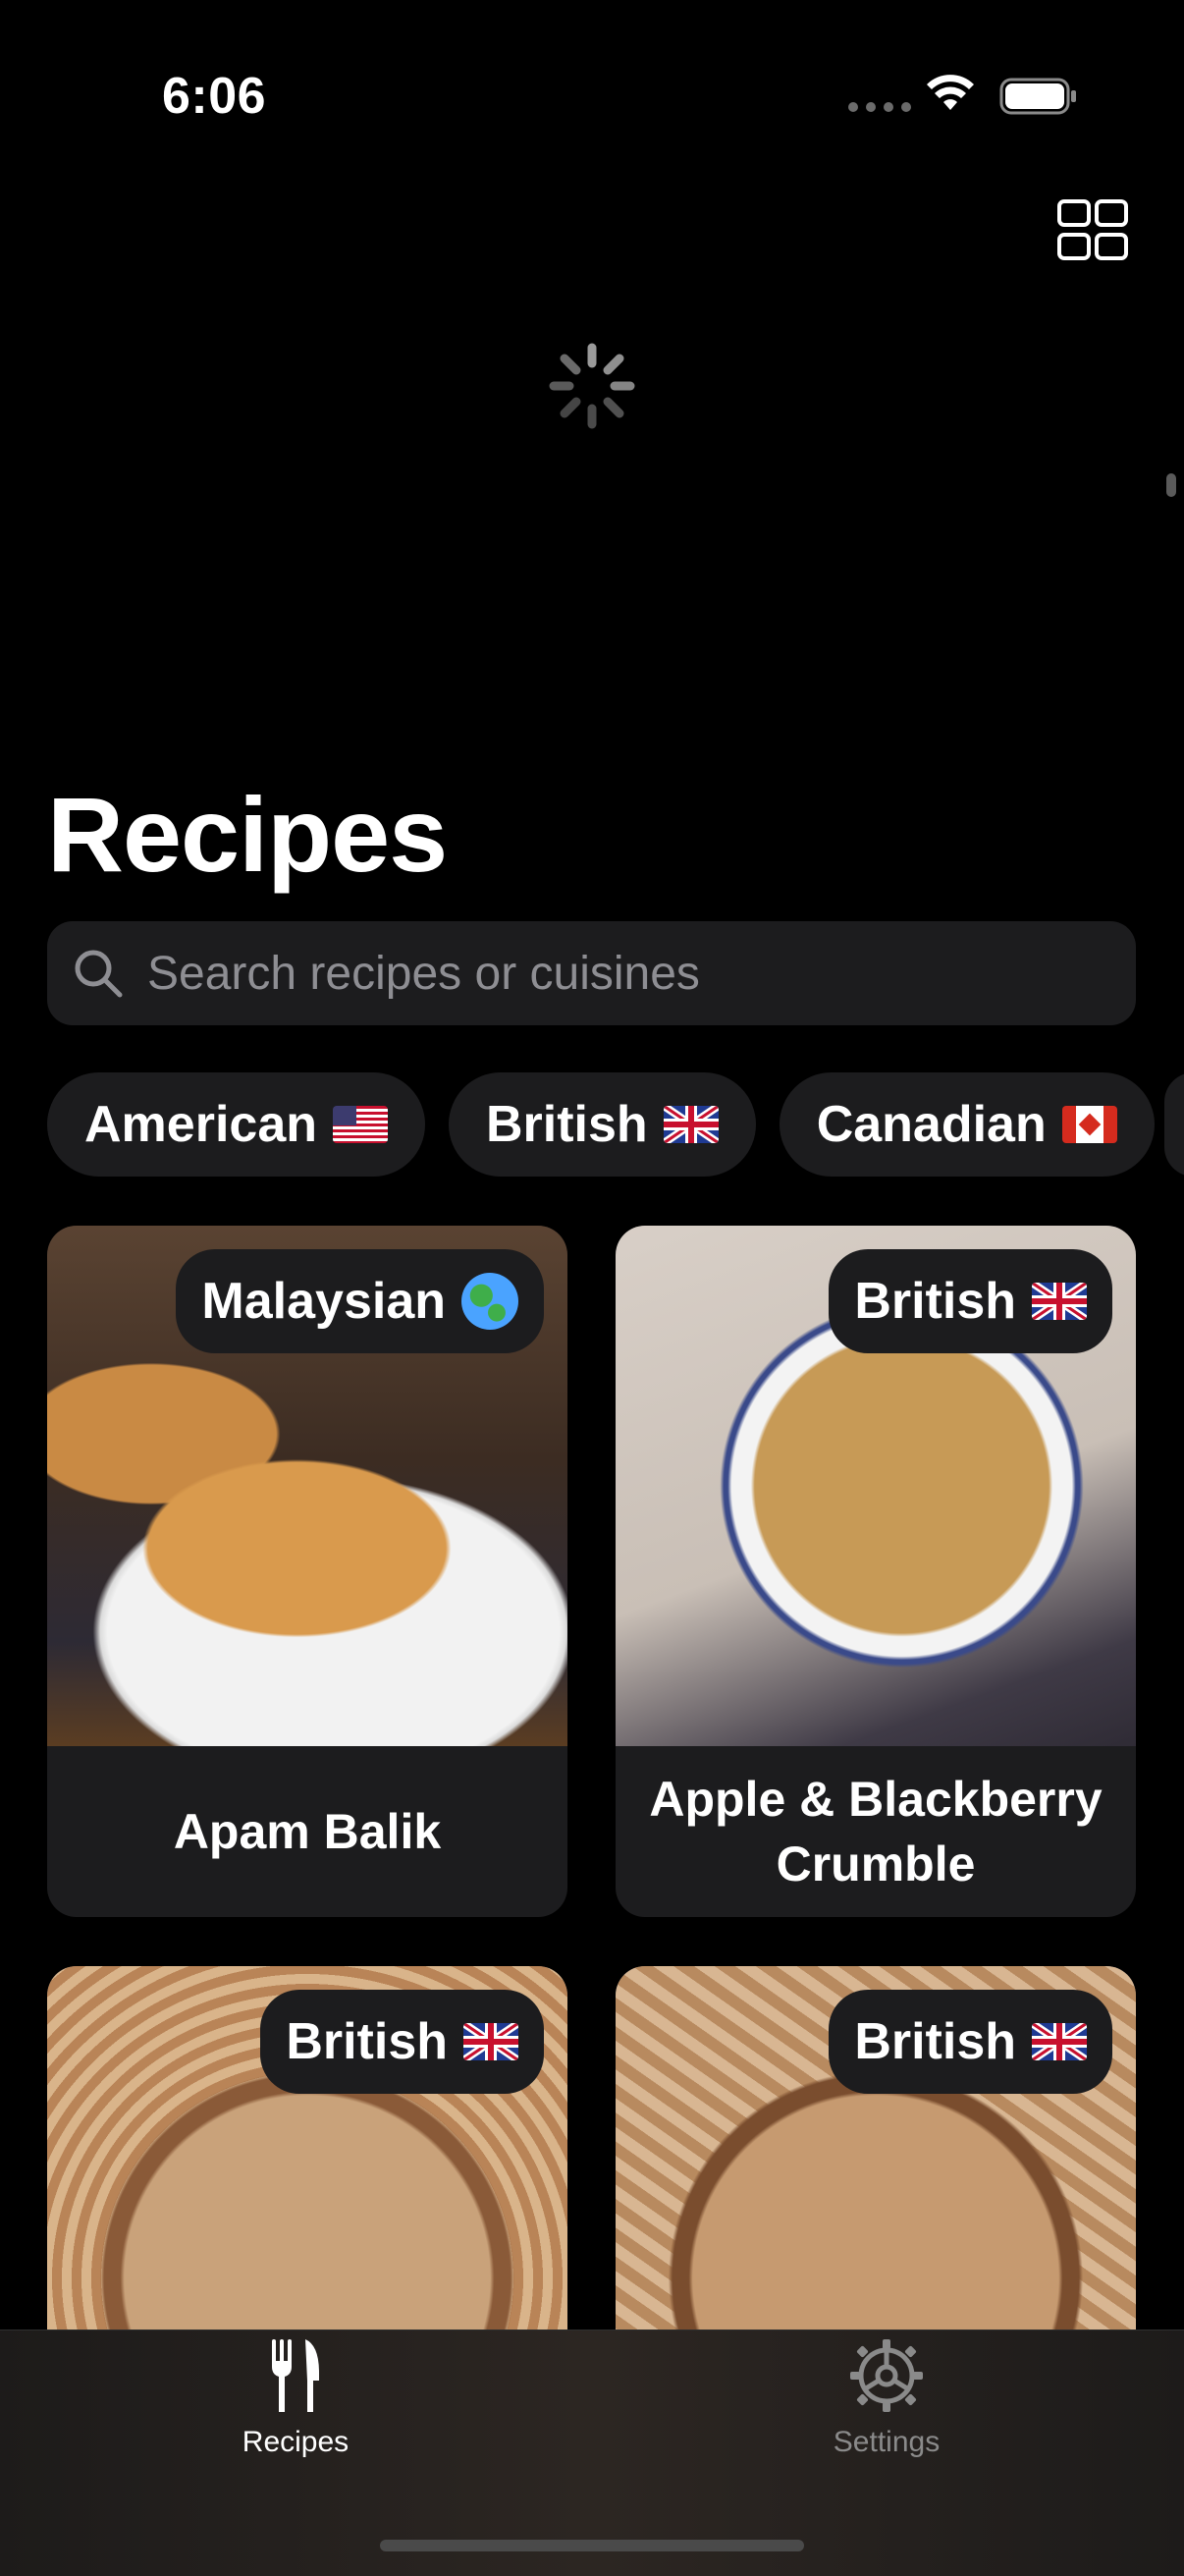 The height and width of the screenshot is (2576, 1184). Describe the element at coordinates (876, 1832) in the screenshot. I see `recipe-title: Apple & Blackberry Crumble` at that location.